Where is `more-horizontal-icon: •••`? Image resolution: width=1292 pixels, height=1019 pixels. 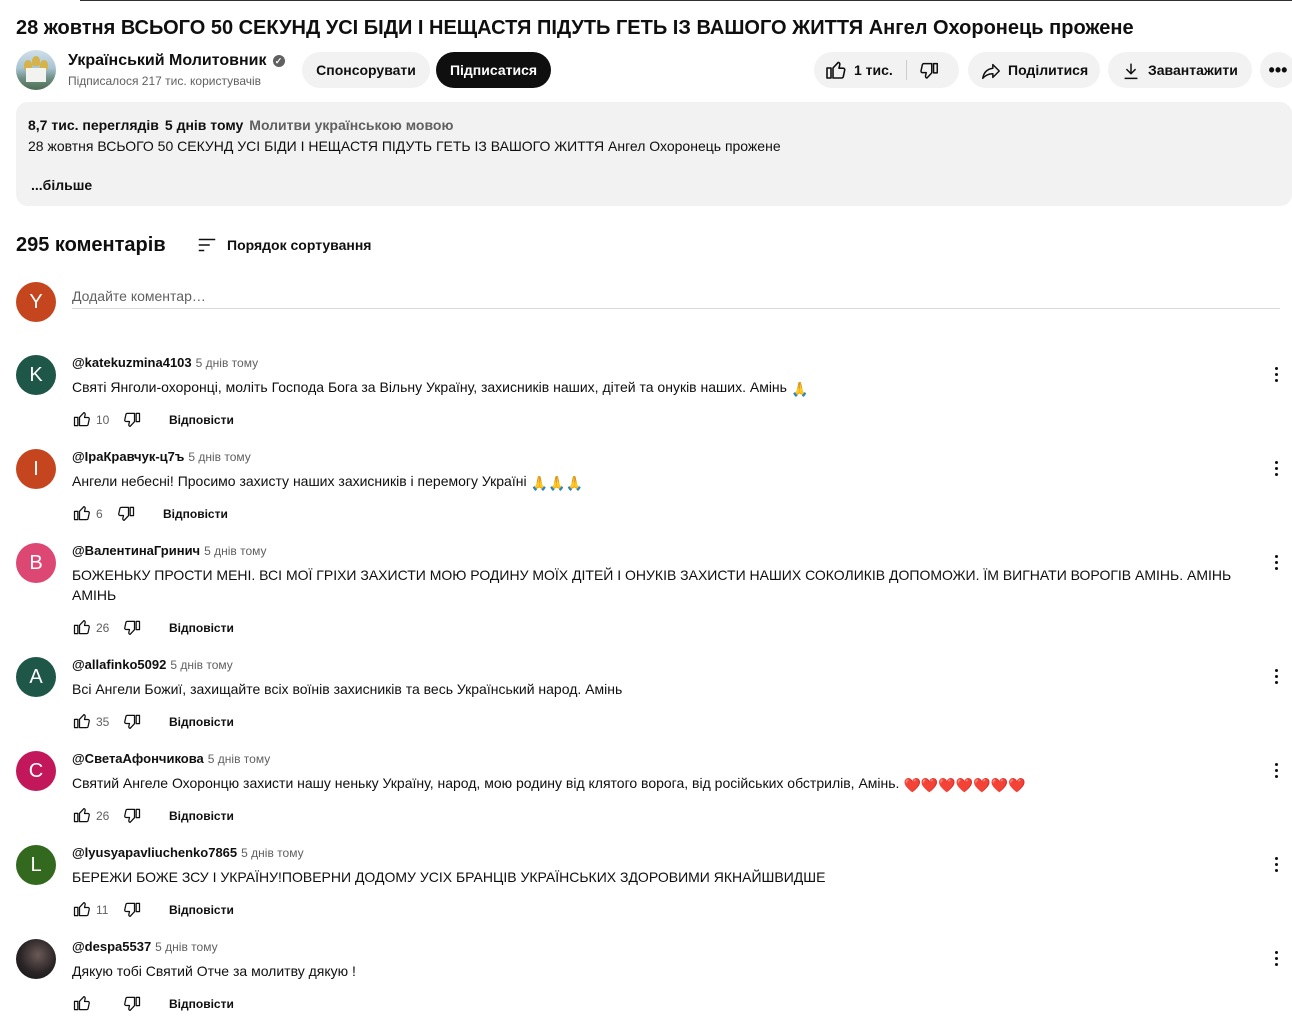
more-horizontal-icon: ••• is located at coordinates (1278, 70).